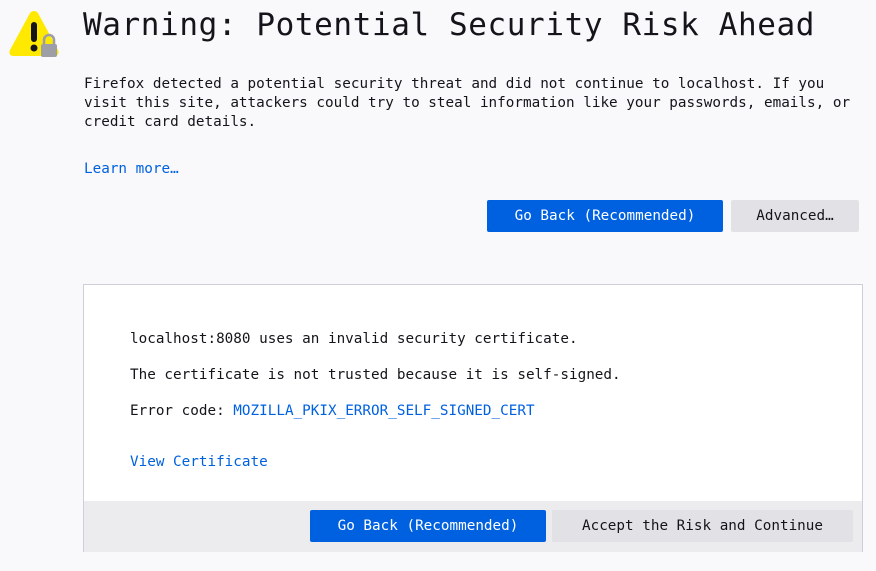  I want to click on error-code-label: Error code:, so click(182, 411).